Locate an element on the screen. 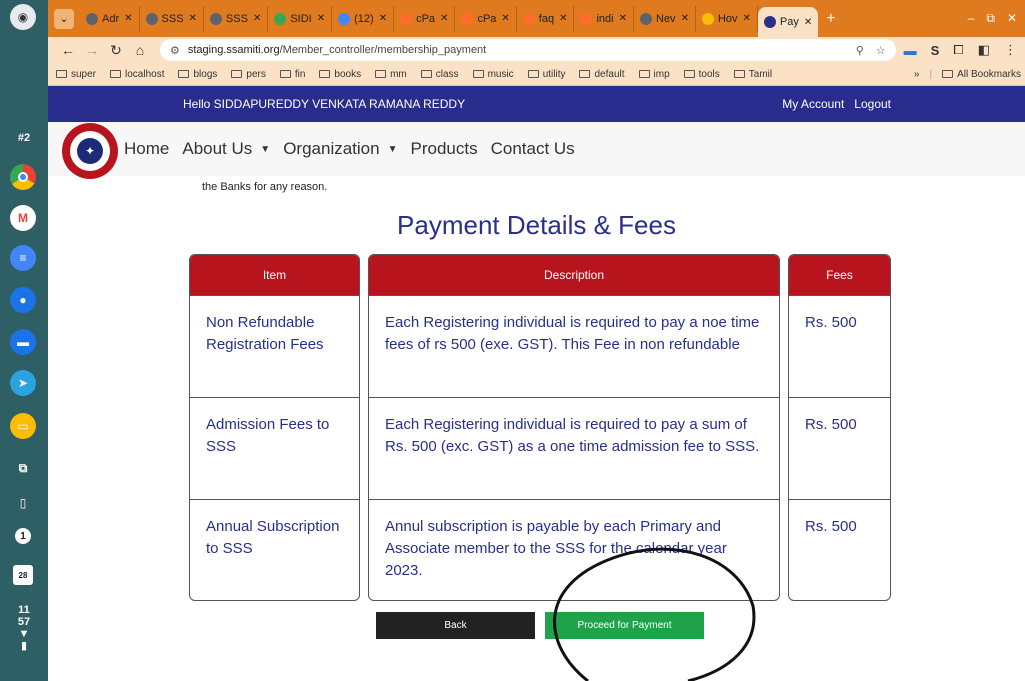  all-bookmarks-label: All Bookmarks is located at coordinates (989, 74).